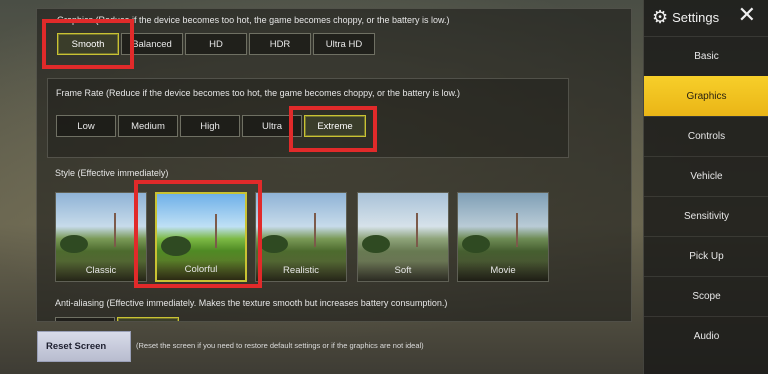  I want to click on highlight-graphics-smooth, so click(88, 44).